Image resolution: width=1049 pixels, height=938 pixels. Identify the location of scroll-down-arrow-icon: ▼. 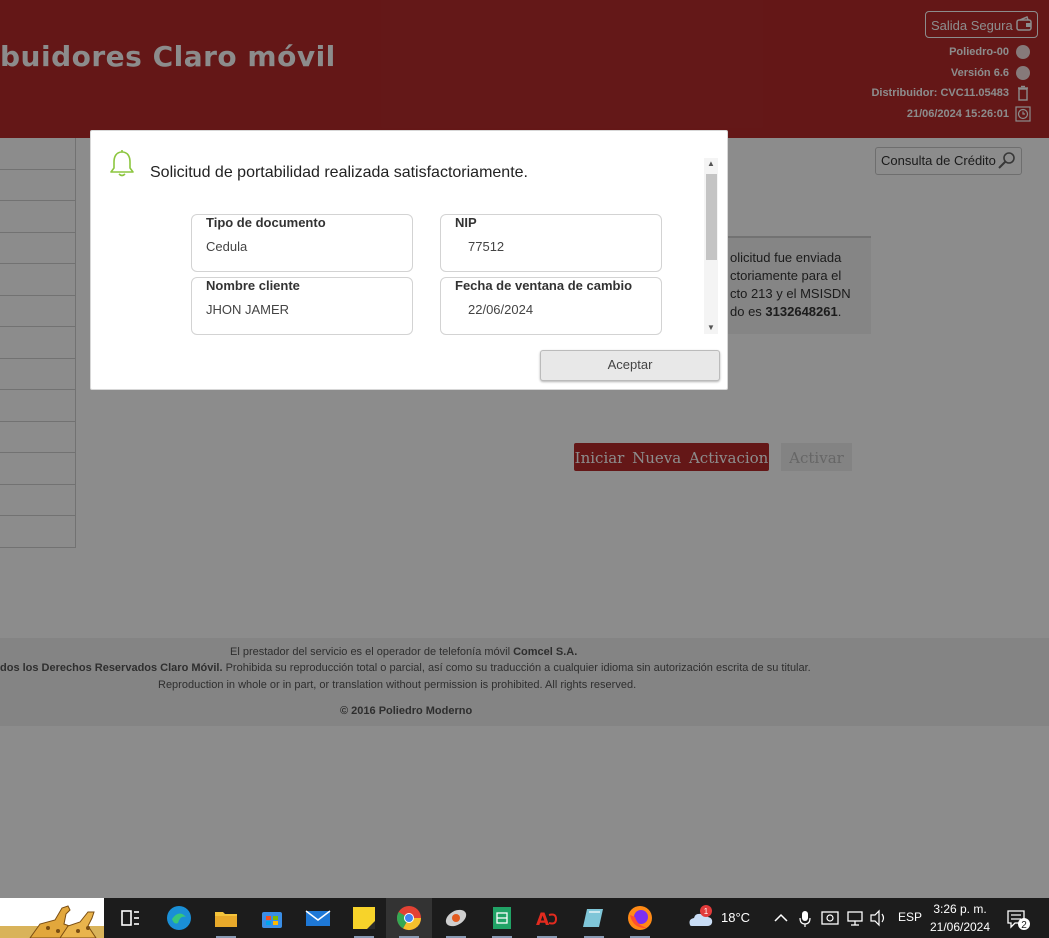
(711, 328).